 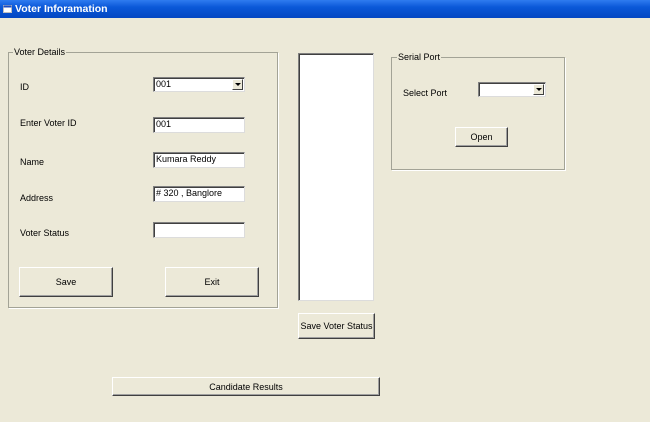 What do you see at coordinates (199, 194) in the screenshot?
I see `address-input: # 320 , Banglore` at bounding box center [199, 194].